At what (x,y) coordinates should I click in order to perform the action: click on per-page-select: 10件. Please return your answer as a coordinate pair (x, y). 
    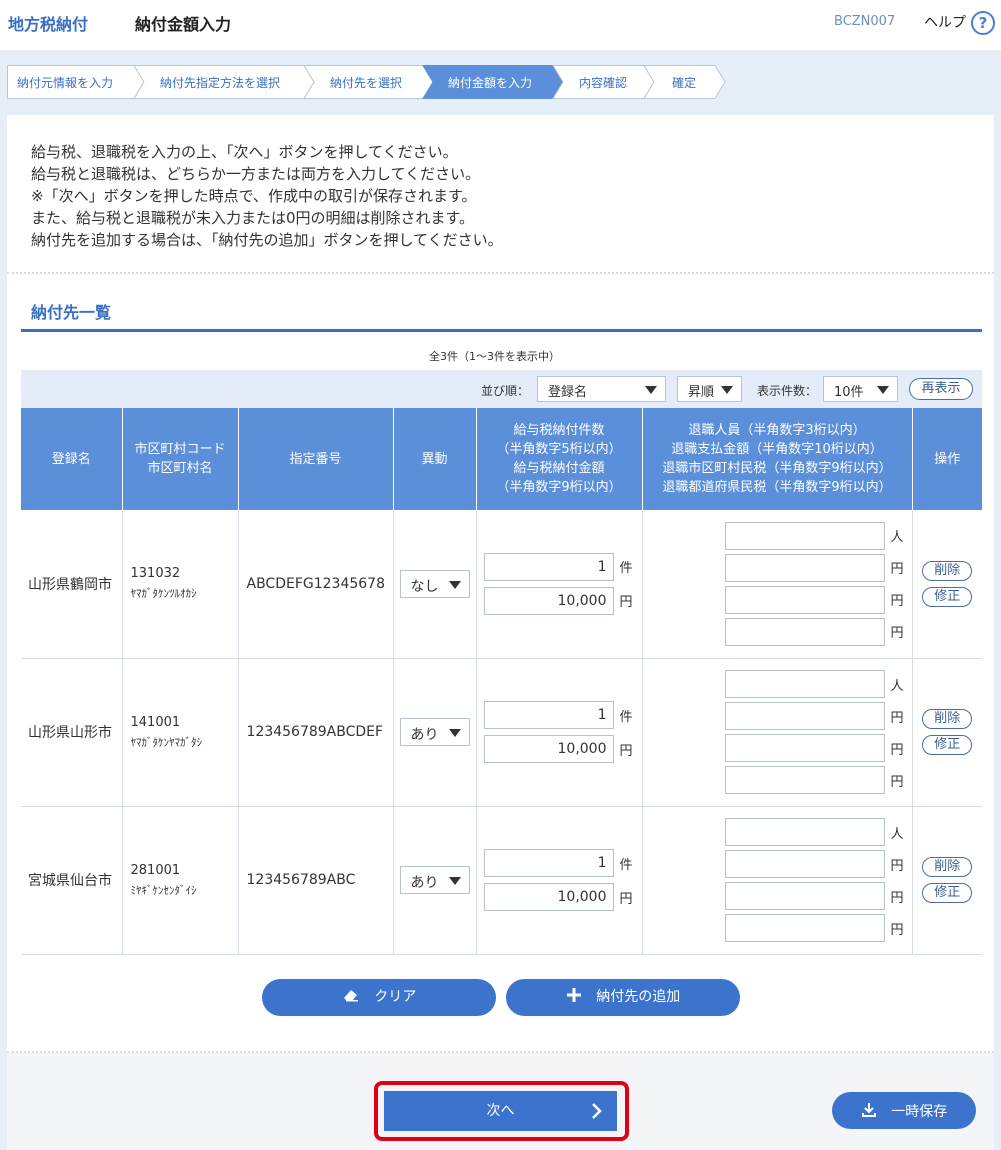
    Looking at the image, I should click on (860, 389).